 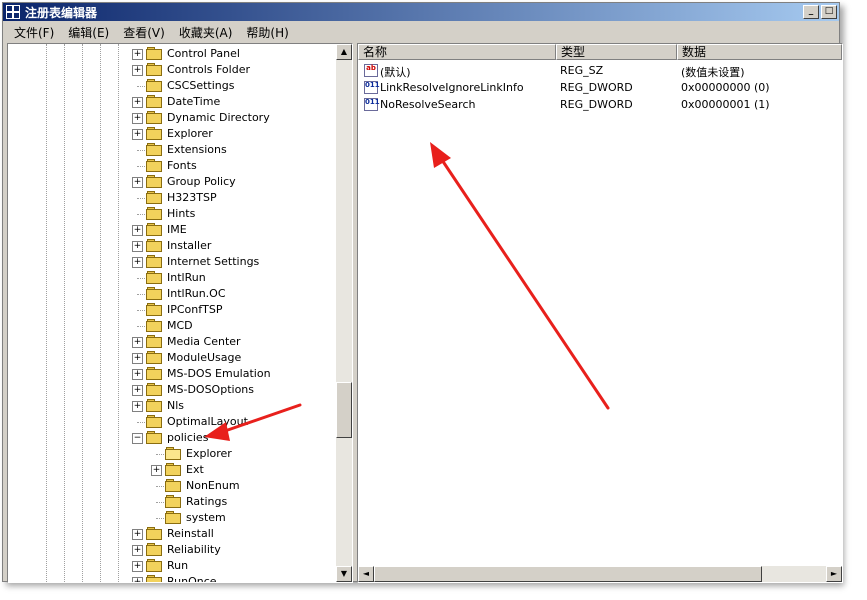 What do you see at coordinates (344, 410) in the screenshot?
I see `scroll-thumb` at bounding box center [344, 410].